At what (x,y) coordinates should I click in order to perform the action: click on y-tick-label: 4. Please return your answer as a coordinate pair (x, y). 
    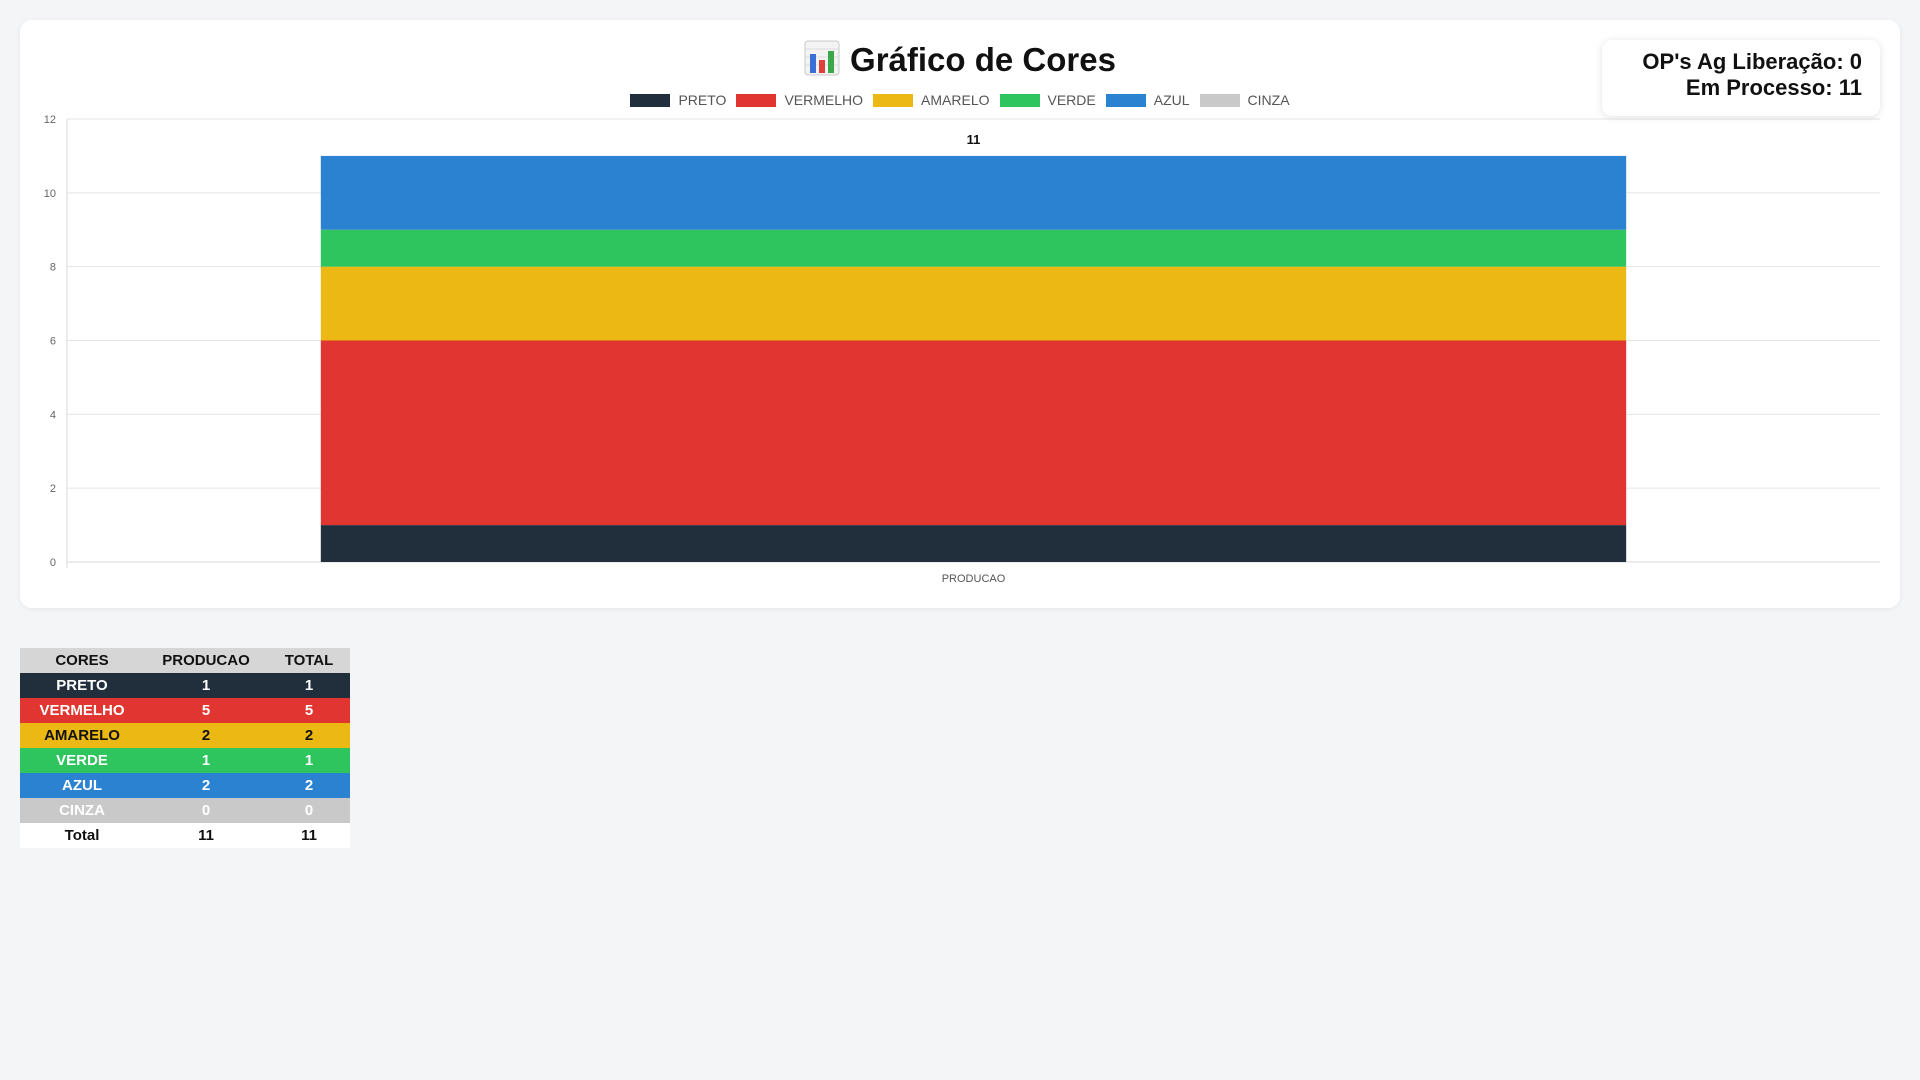
    Looking at the image, I should click on (53, 415).